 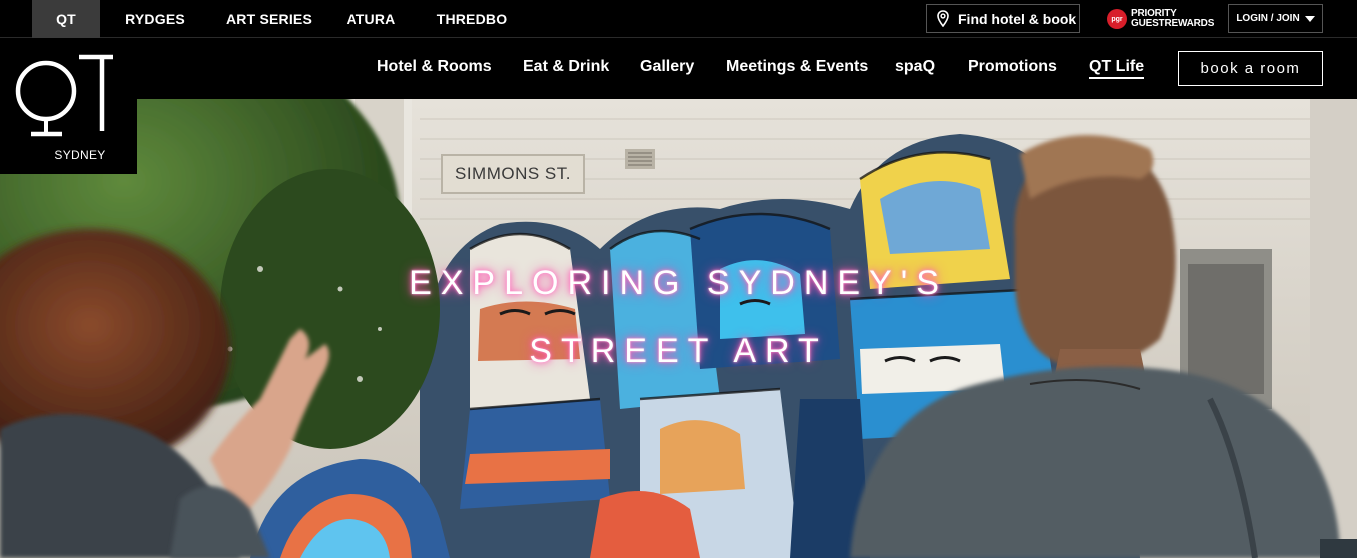 What do you see at coordinates (269, 19) in the screenshot?
I see `brand-tab-art-series: ART SERIES` at bounding box center [269, 19].